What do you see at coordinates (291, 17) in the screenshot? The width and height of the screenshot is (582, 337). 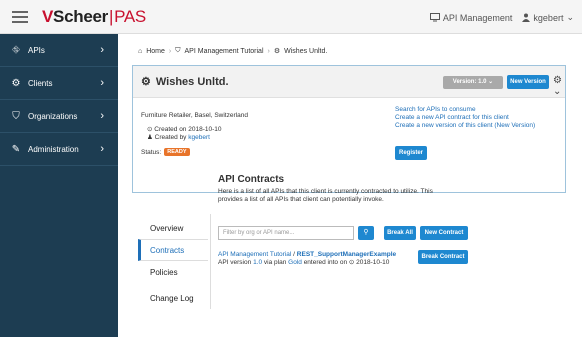 I see `top-bar: VScheer|PAS API Management kgebert ⌄` at bounding box center [291, 17].